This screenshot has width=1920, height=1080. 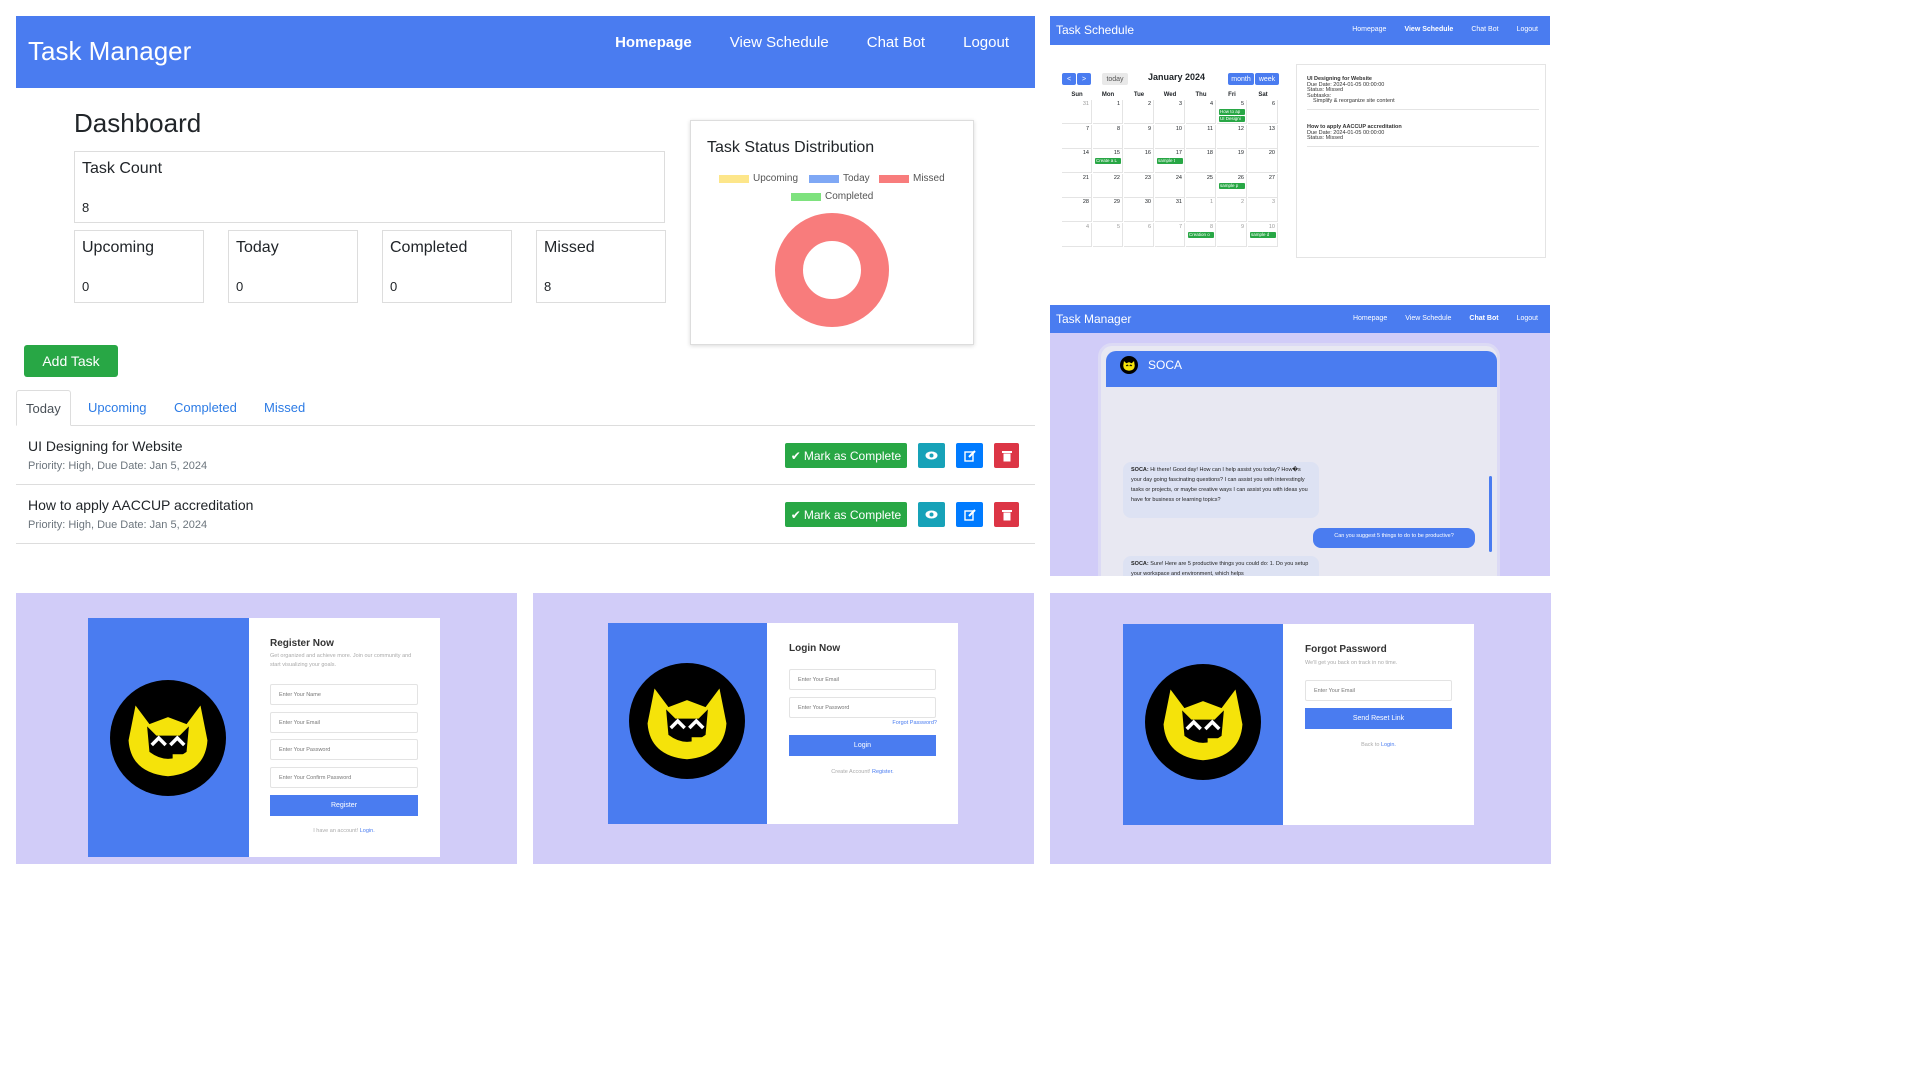 I want to click on schedule-nav-links: Homepage View Schedule Chat Bot Logout, so click(x=1445, y=29).